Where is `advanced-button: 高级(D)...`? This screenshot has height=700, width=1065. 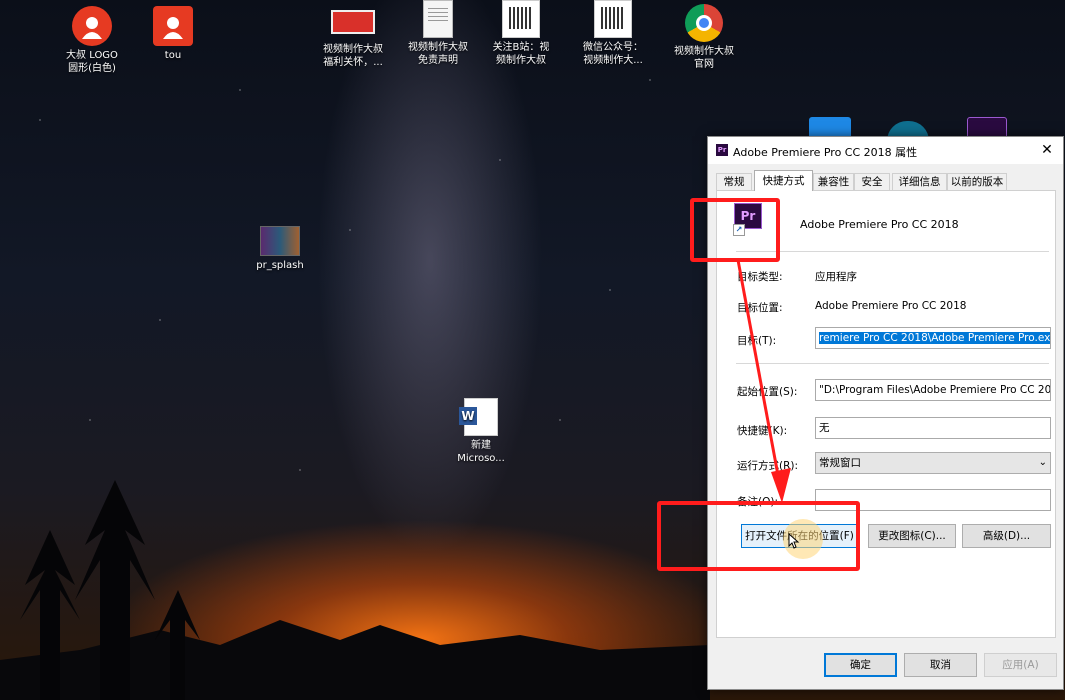
advanced-button: 高级(D)... is located at coordinates (1006, 536).